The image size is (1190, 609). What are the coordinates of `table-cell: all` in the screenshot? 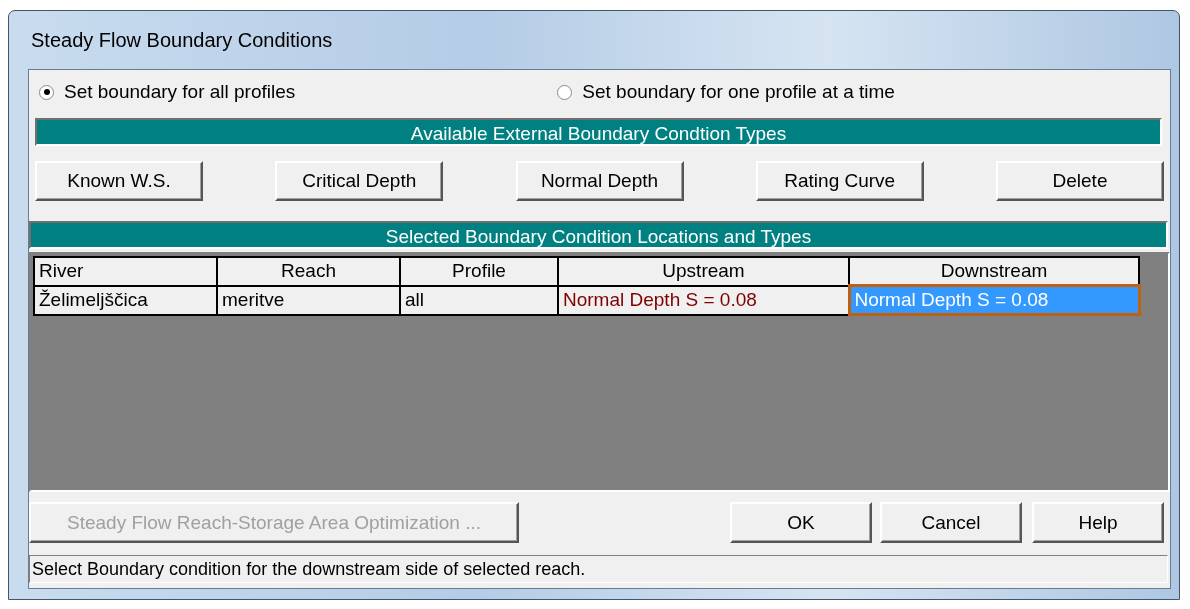 It's located at (479, 300).